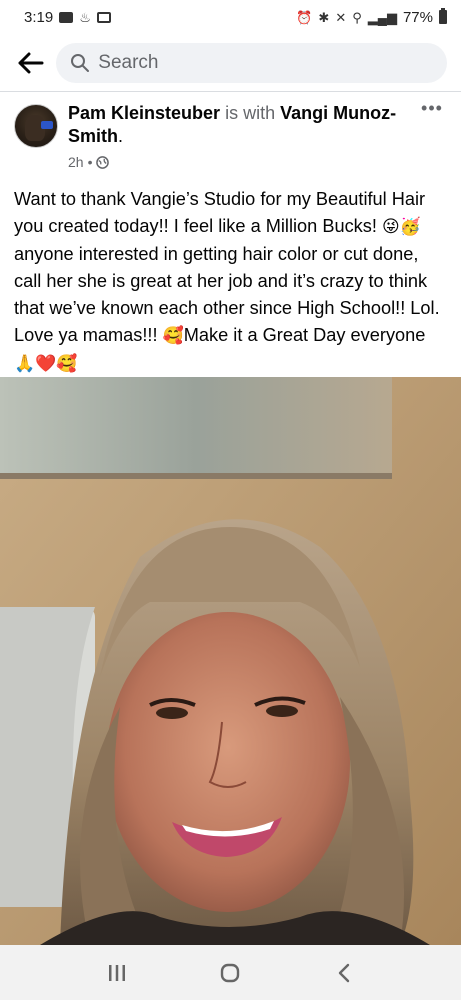 The height and width of the screenshot is (1000, 461). I want to click on back-button, so click(31, 63).